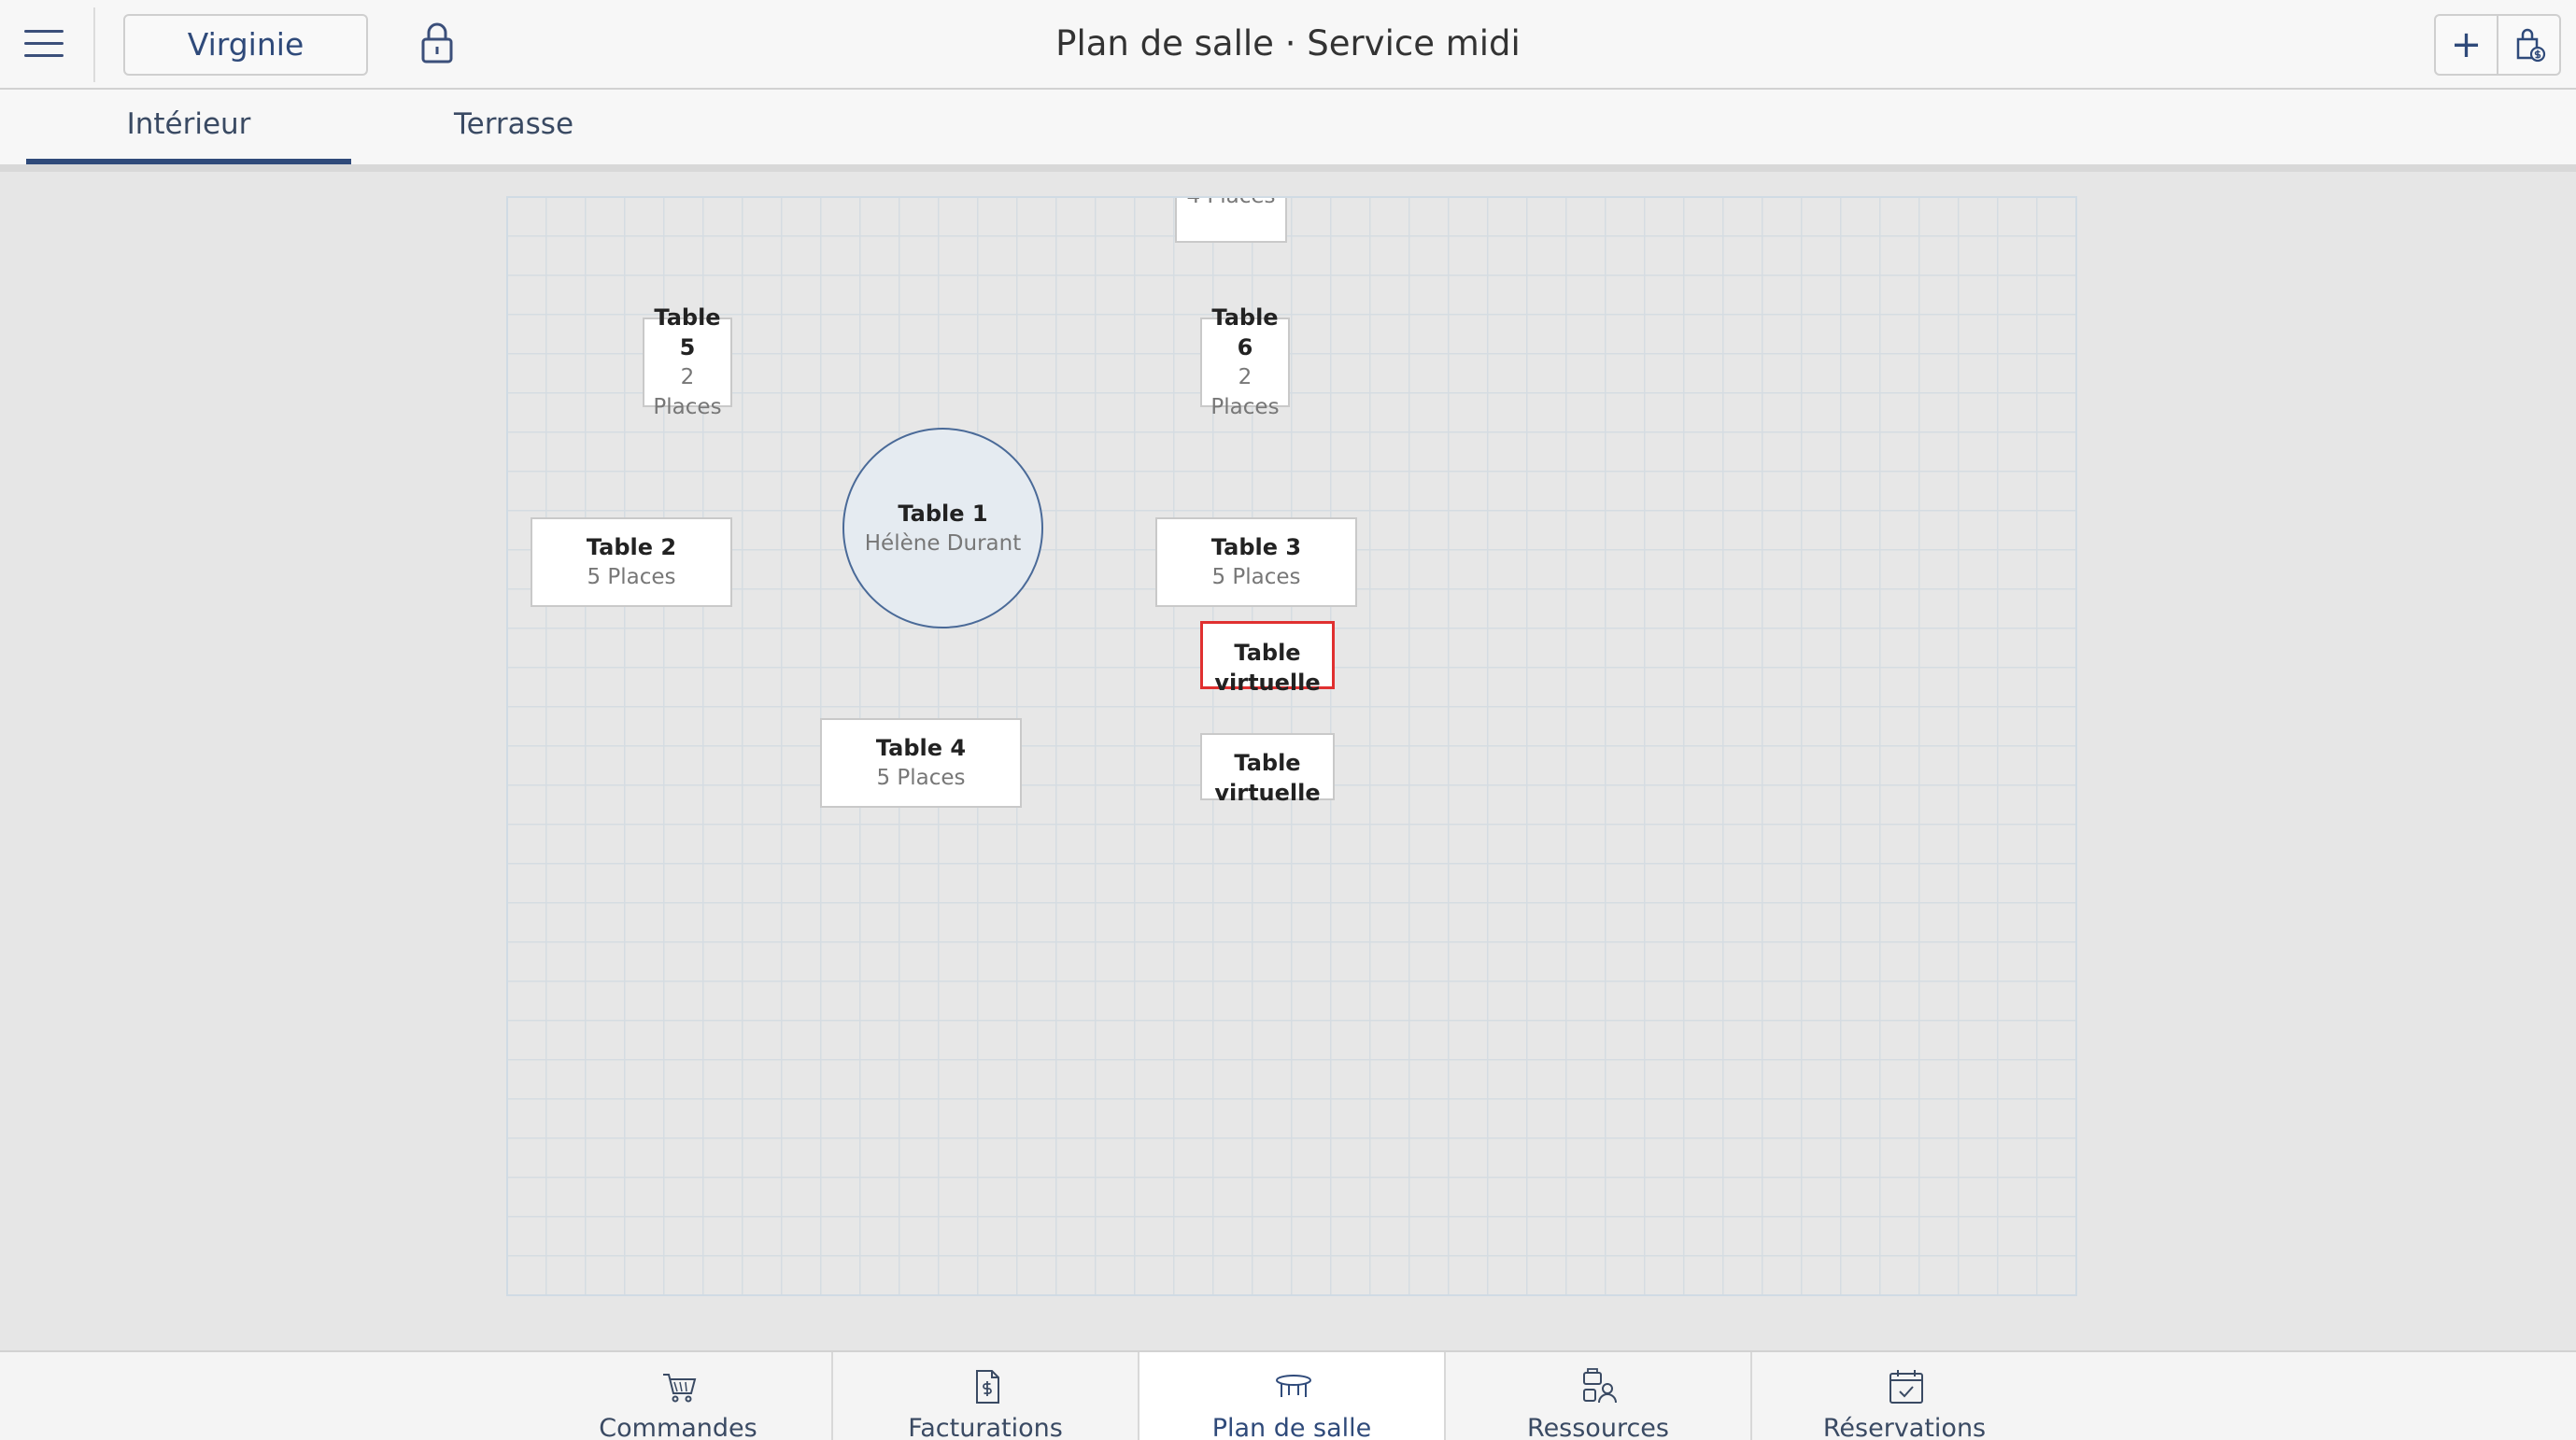 This screenshot has height=1440, width=2576. Describe the element at coordinates (1245, 332) in the screenshot. I see `table-name: Table 6` at that location.